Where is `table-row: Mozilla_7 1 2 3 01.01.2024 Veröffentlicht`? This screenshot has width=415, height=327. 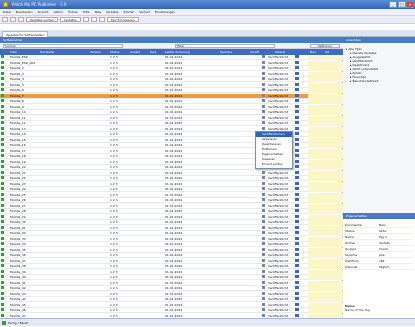
table-row: Mozilla_7 1 2 3 01.01.2024 Veröffentlicht is located at coordinates (171, 96).